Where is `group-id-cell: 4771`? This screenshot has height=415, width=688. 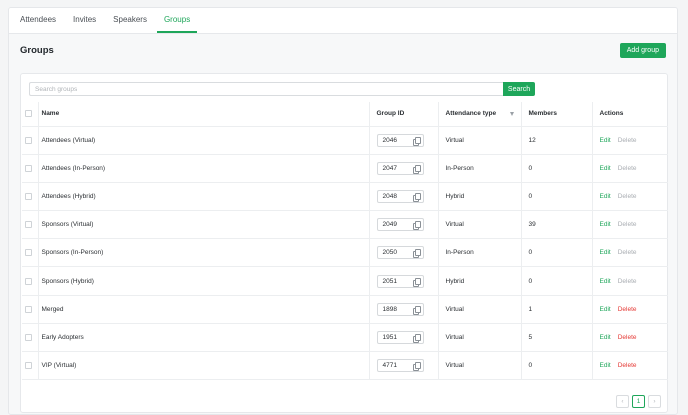 group-id-cell: 4771 is located at coordinates (403, 366).